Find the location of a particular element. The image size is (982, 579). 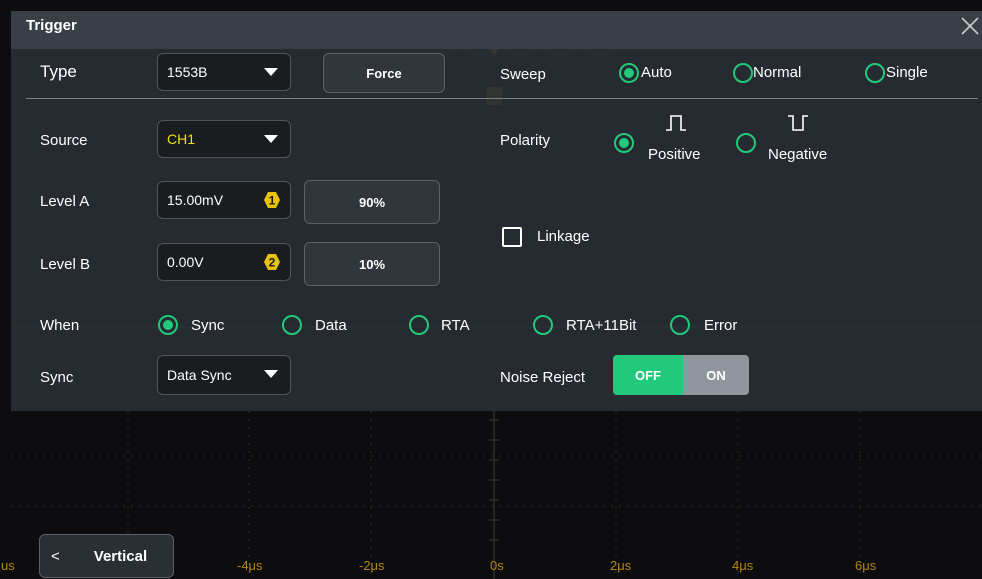

type-label: Type is located at coordinates (58, 71).